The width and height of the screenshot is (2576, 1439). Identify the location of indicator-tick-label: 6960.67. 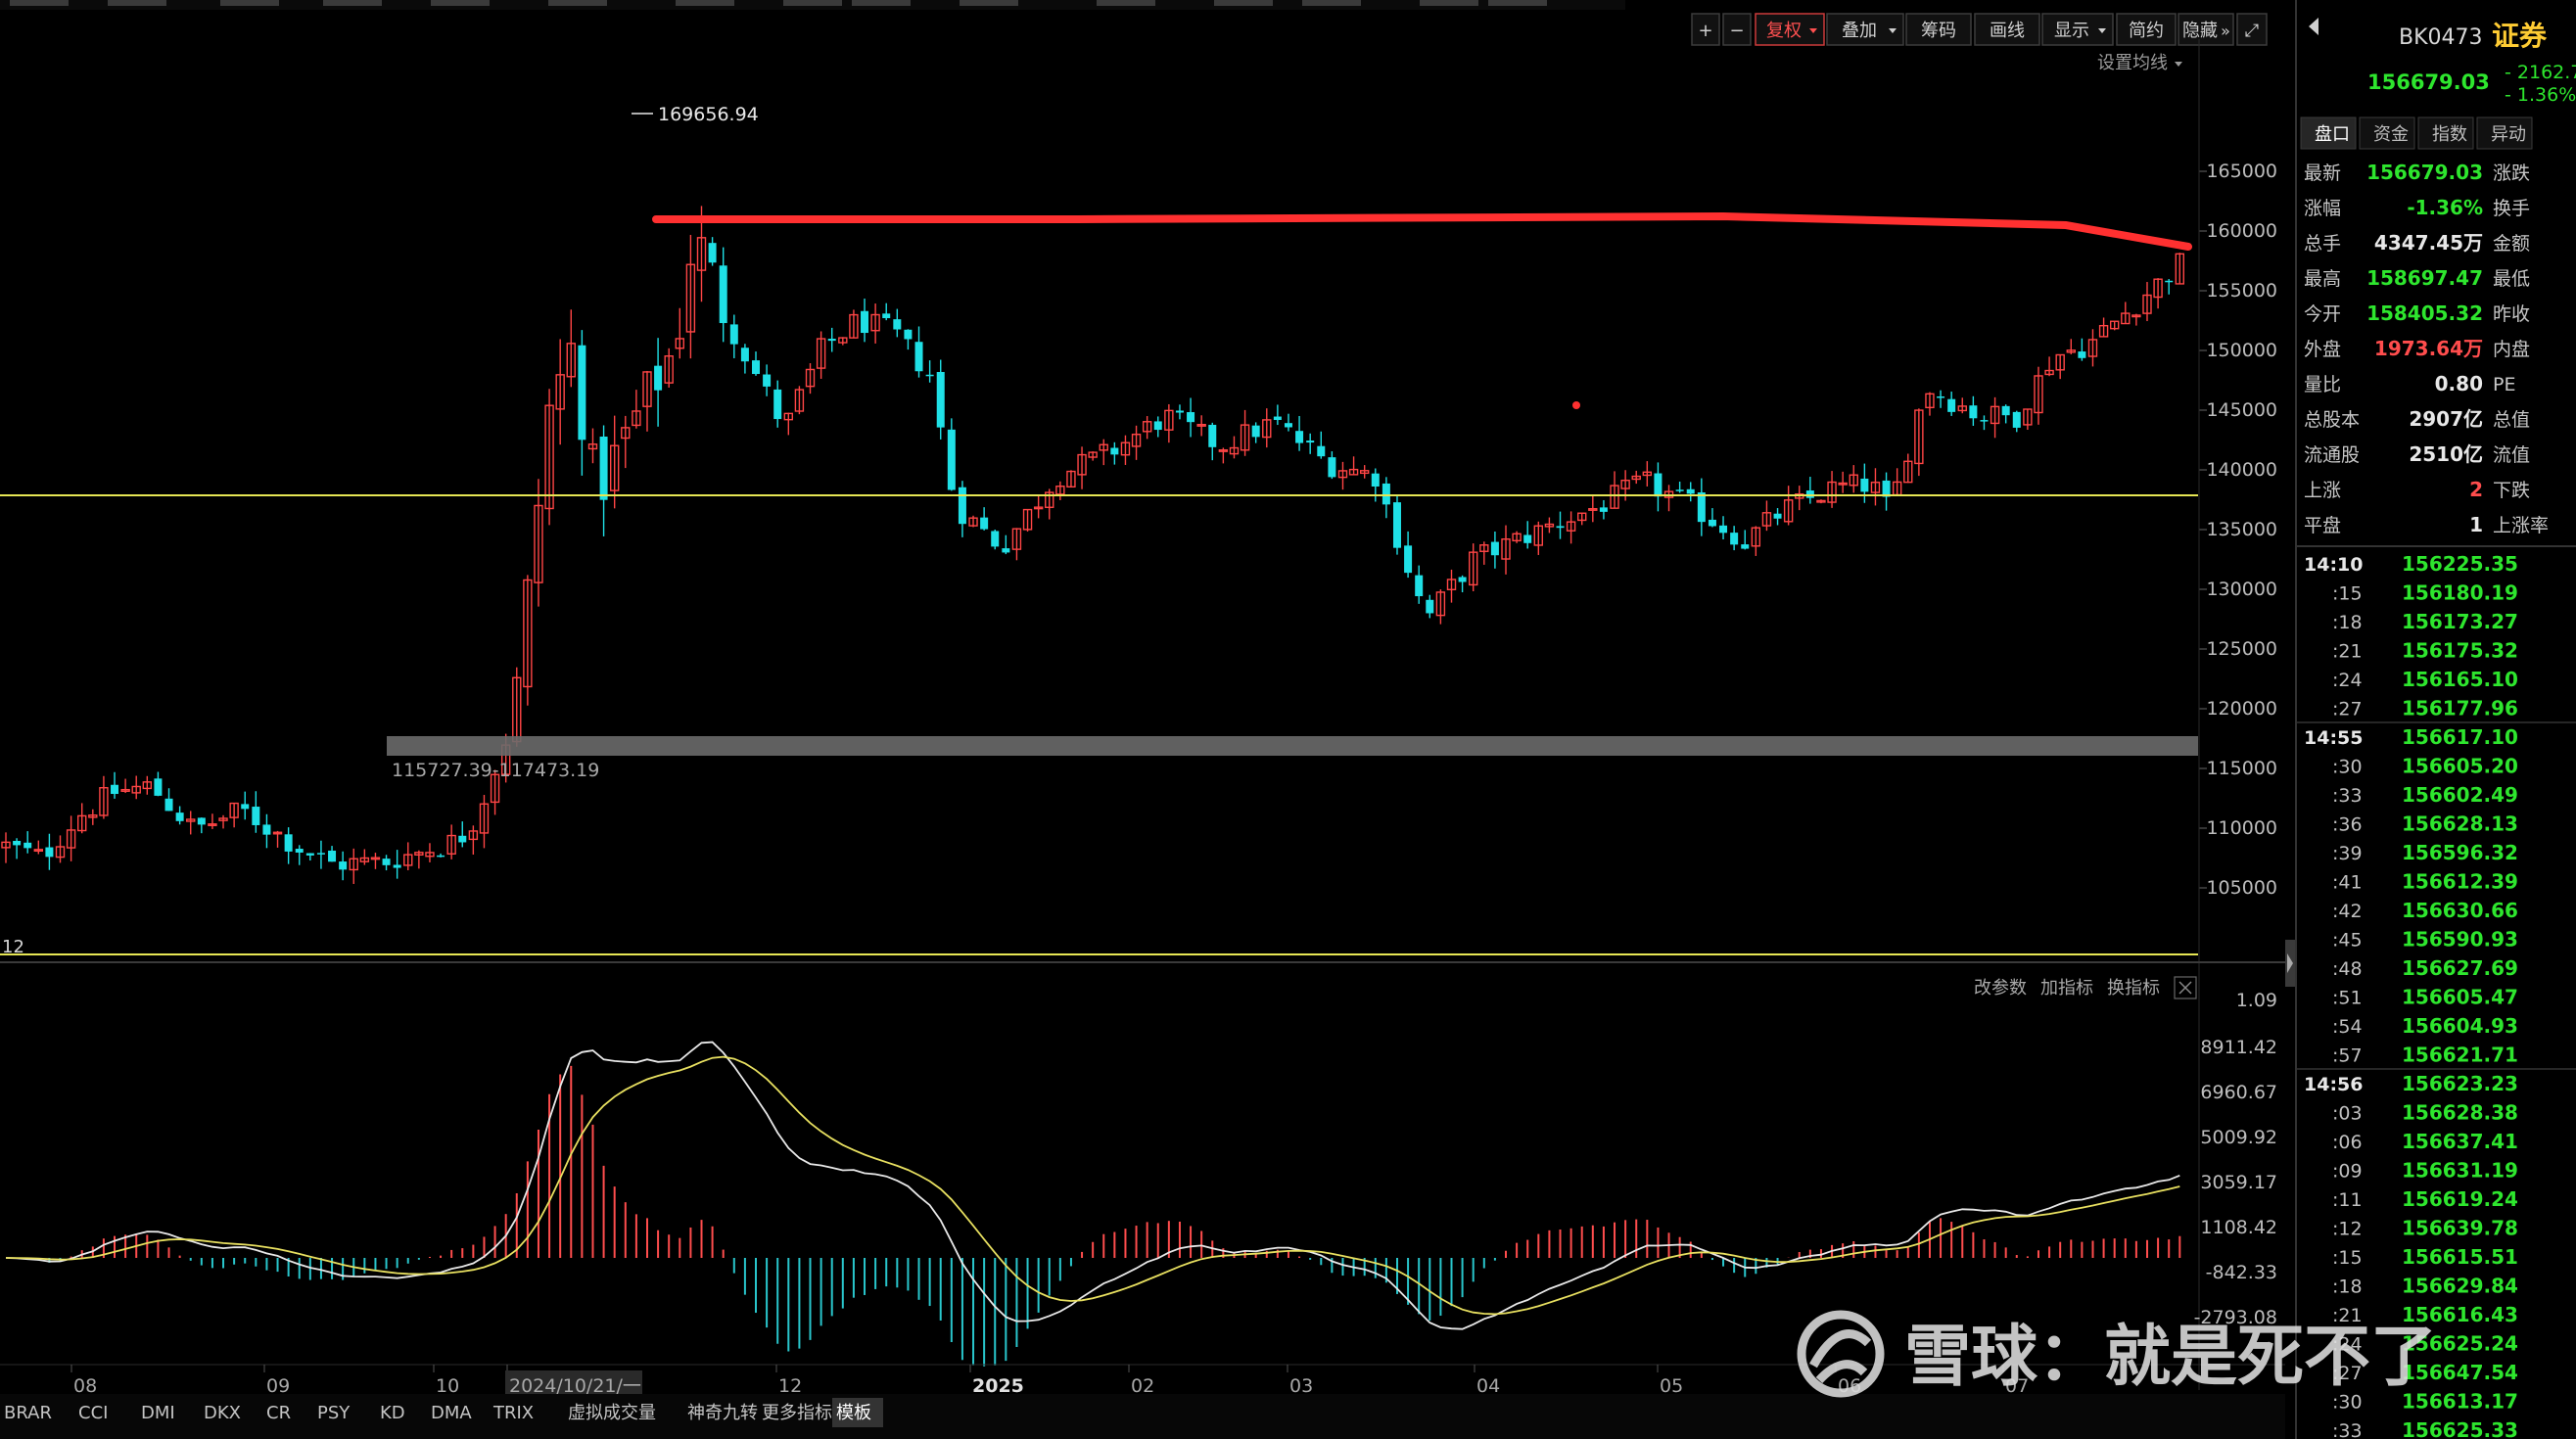
(2238, 1092).